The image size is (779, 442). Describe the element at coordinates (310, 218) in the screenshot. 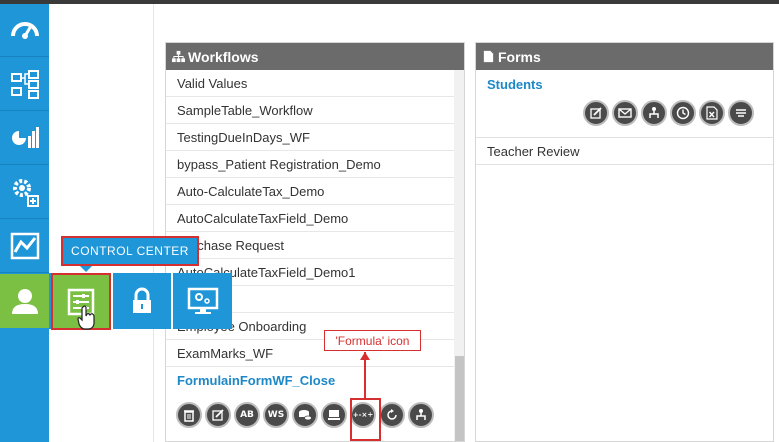

I see `workflow-item: AutoCalculateTaxField_Demo` at that location.